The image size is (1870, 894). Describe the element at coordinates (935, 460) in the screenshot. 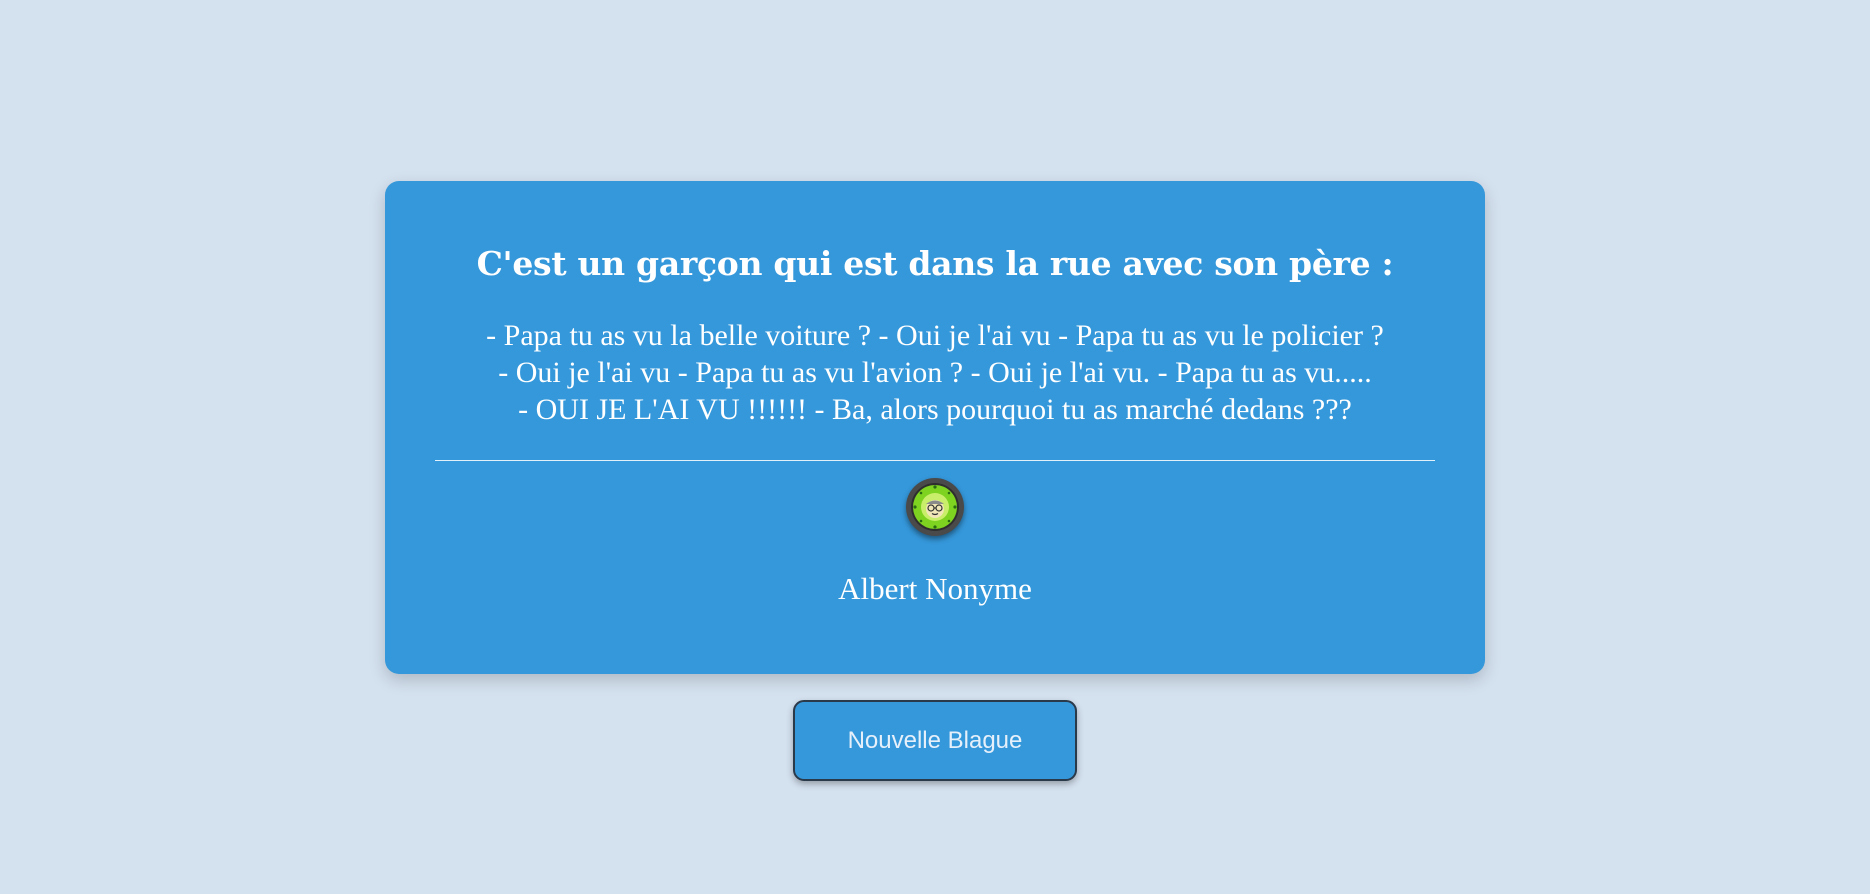

I see `divider` at that location.